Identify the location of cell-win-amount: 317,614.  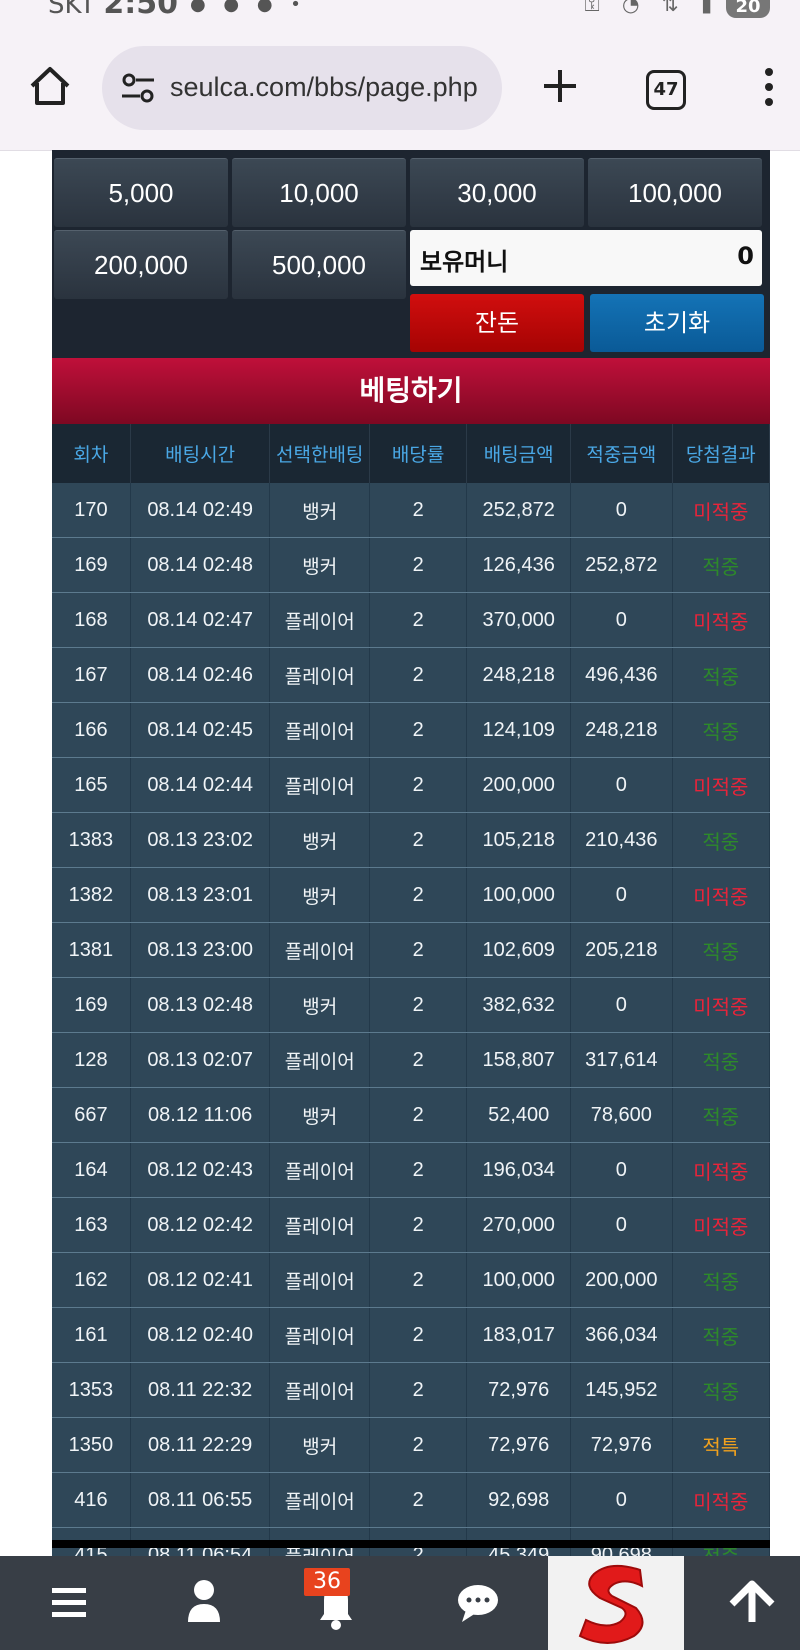
(621, 1060).